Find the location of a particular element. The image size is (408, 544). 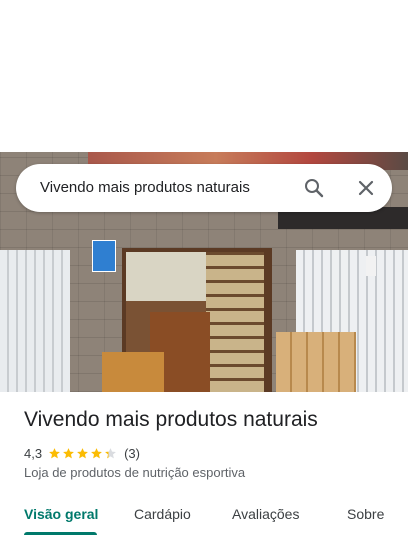

close-icon is located at coordinates (366, 188).